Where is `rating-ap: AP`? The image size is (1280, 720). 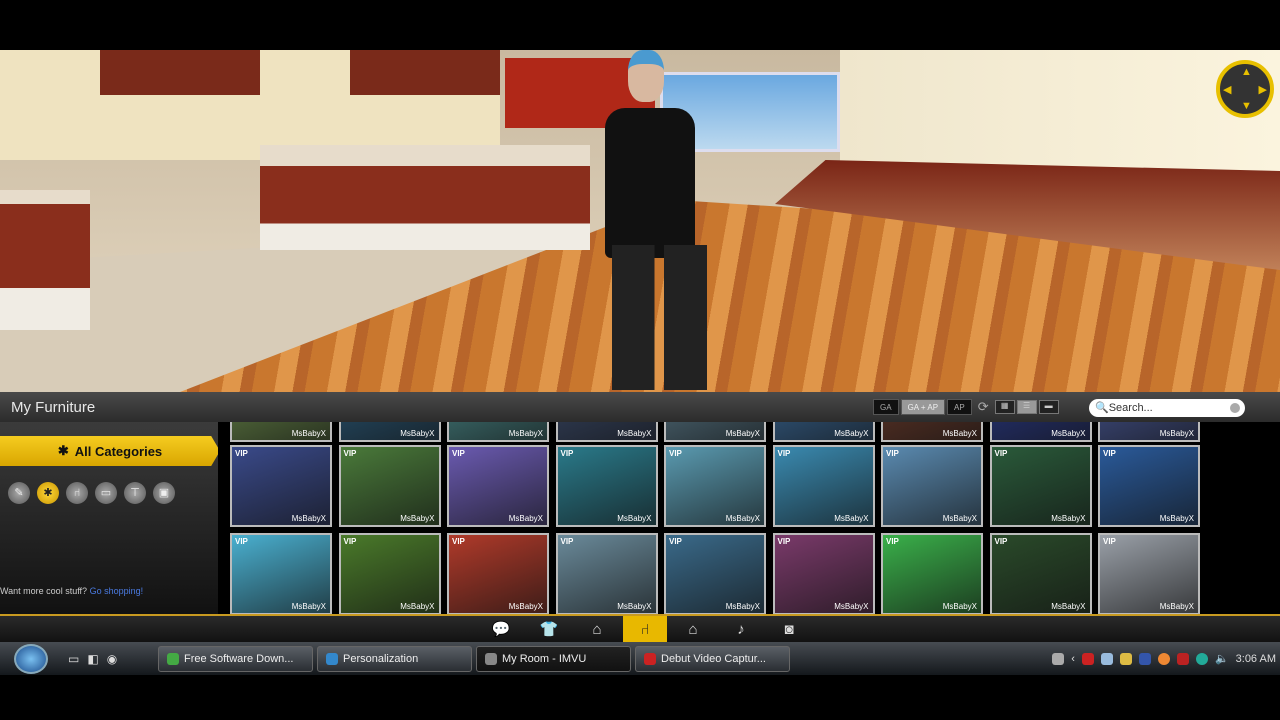
rating-ap: AP is located at coordinates (959, 407).